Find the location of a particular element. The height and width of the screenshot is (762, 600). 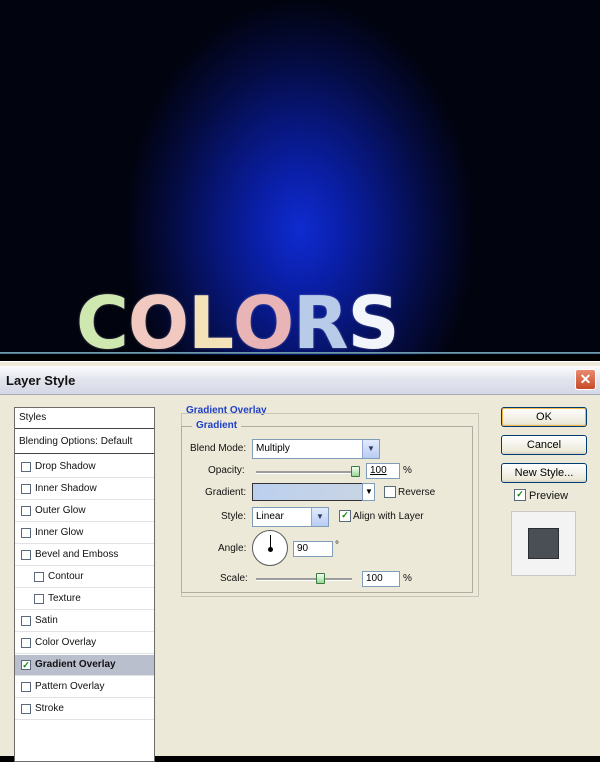

preview-checkbox: ✓ is located at coordinates (520, 495).